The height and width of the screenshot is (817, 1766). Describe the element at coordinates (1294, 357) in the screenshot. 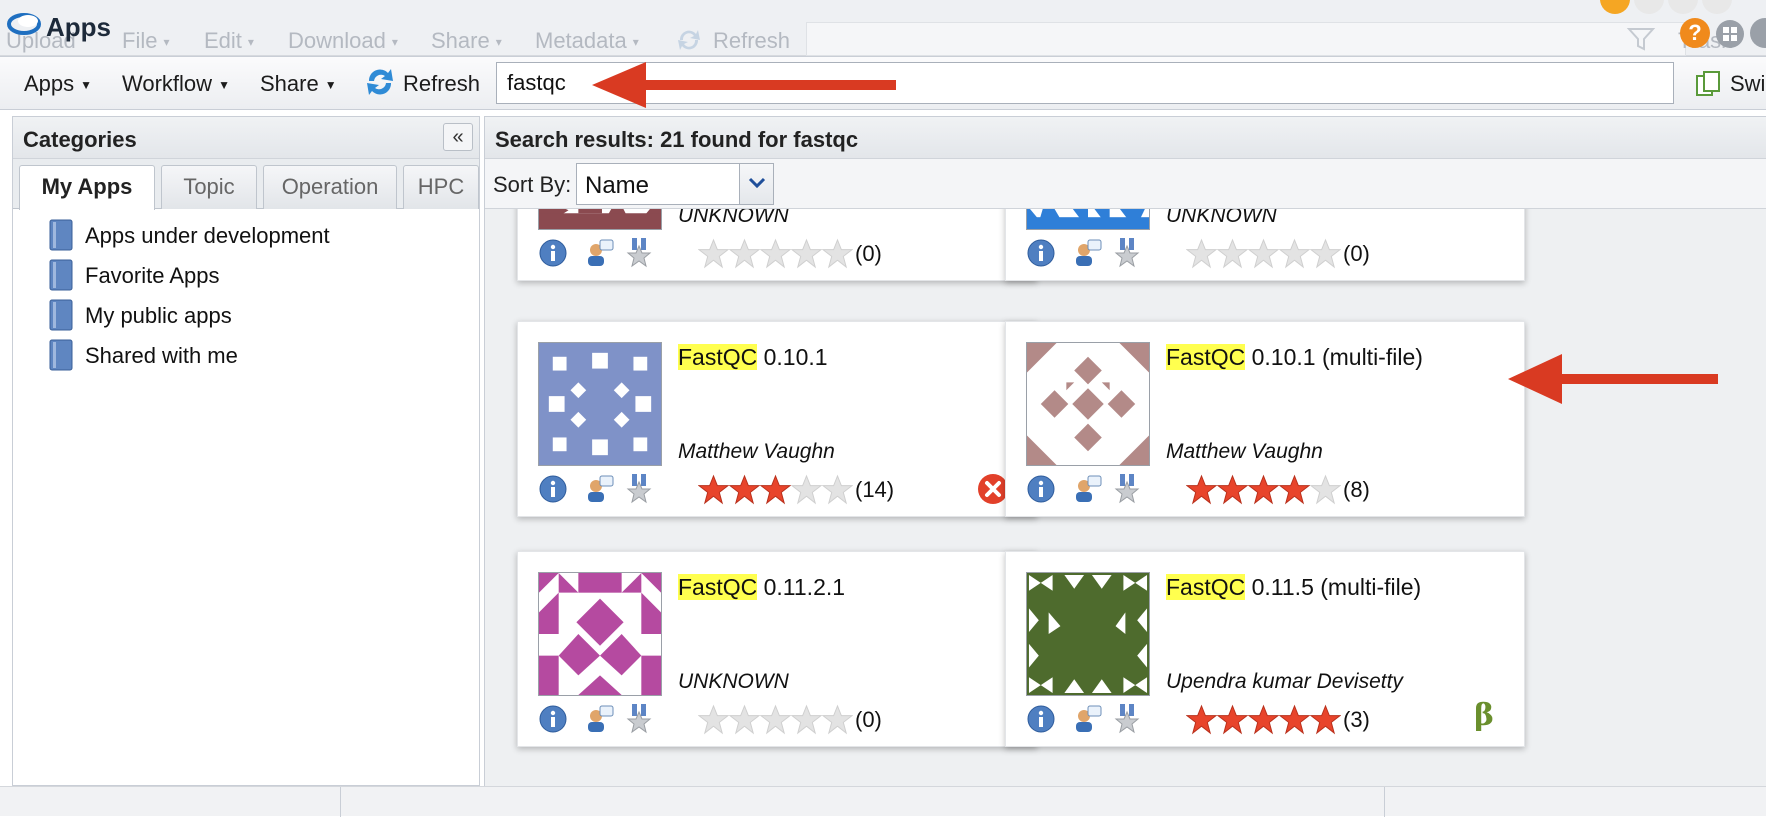

I see `app-name: FastQC 0.10.1 (multi-file)` at that location.